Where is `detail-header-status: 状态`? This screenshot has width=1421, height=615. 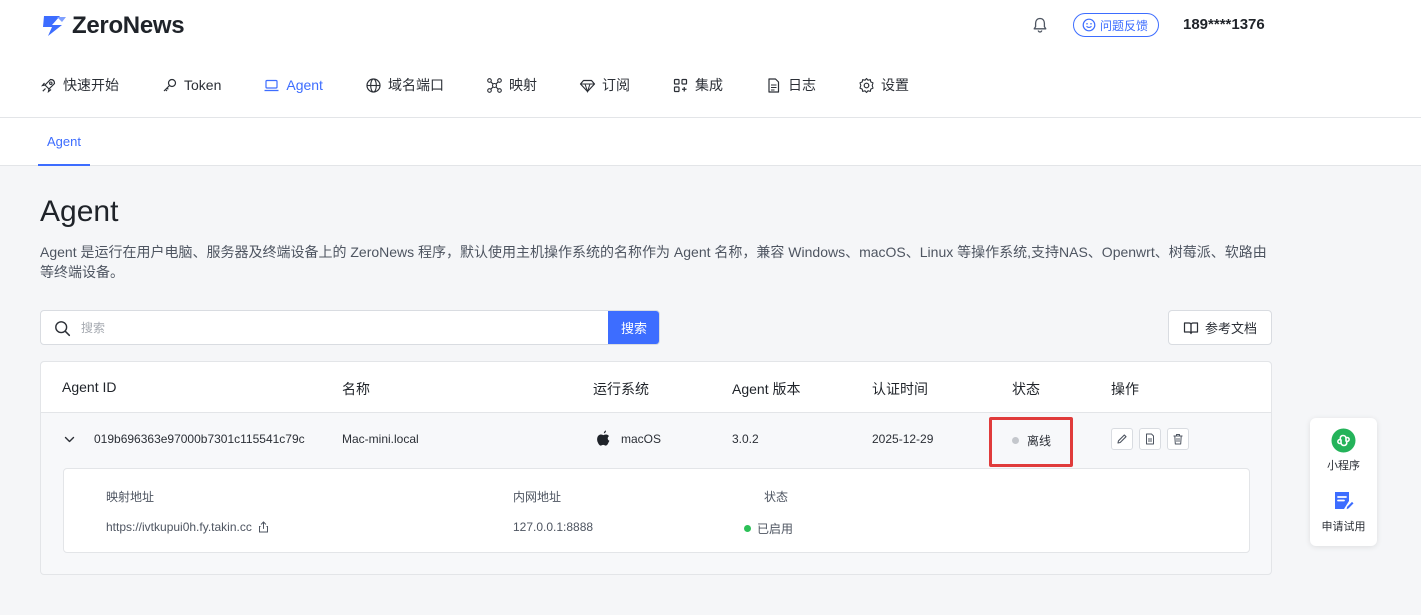
detail-header-status: 状态 is located at coordinates (776, 497).